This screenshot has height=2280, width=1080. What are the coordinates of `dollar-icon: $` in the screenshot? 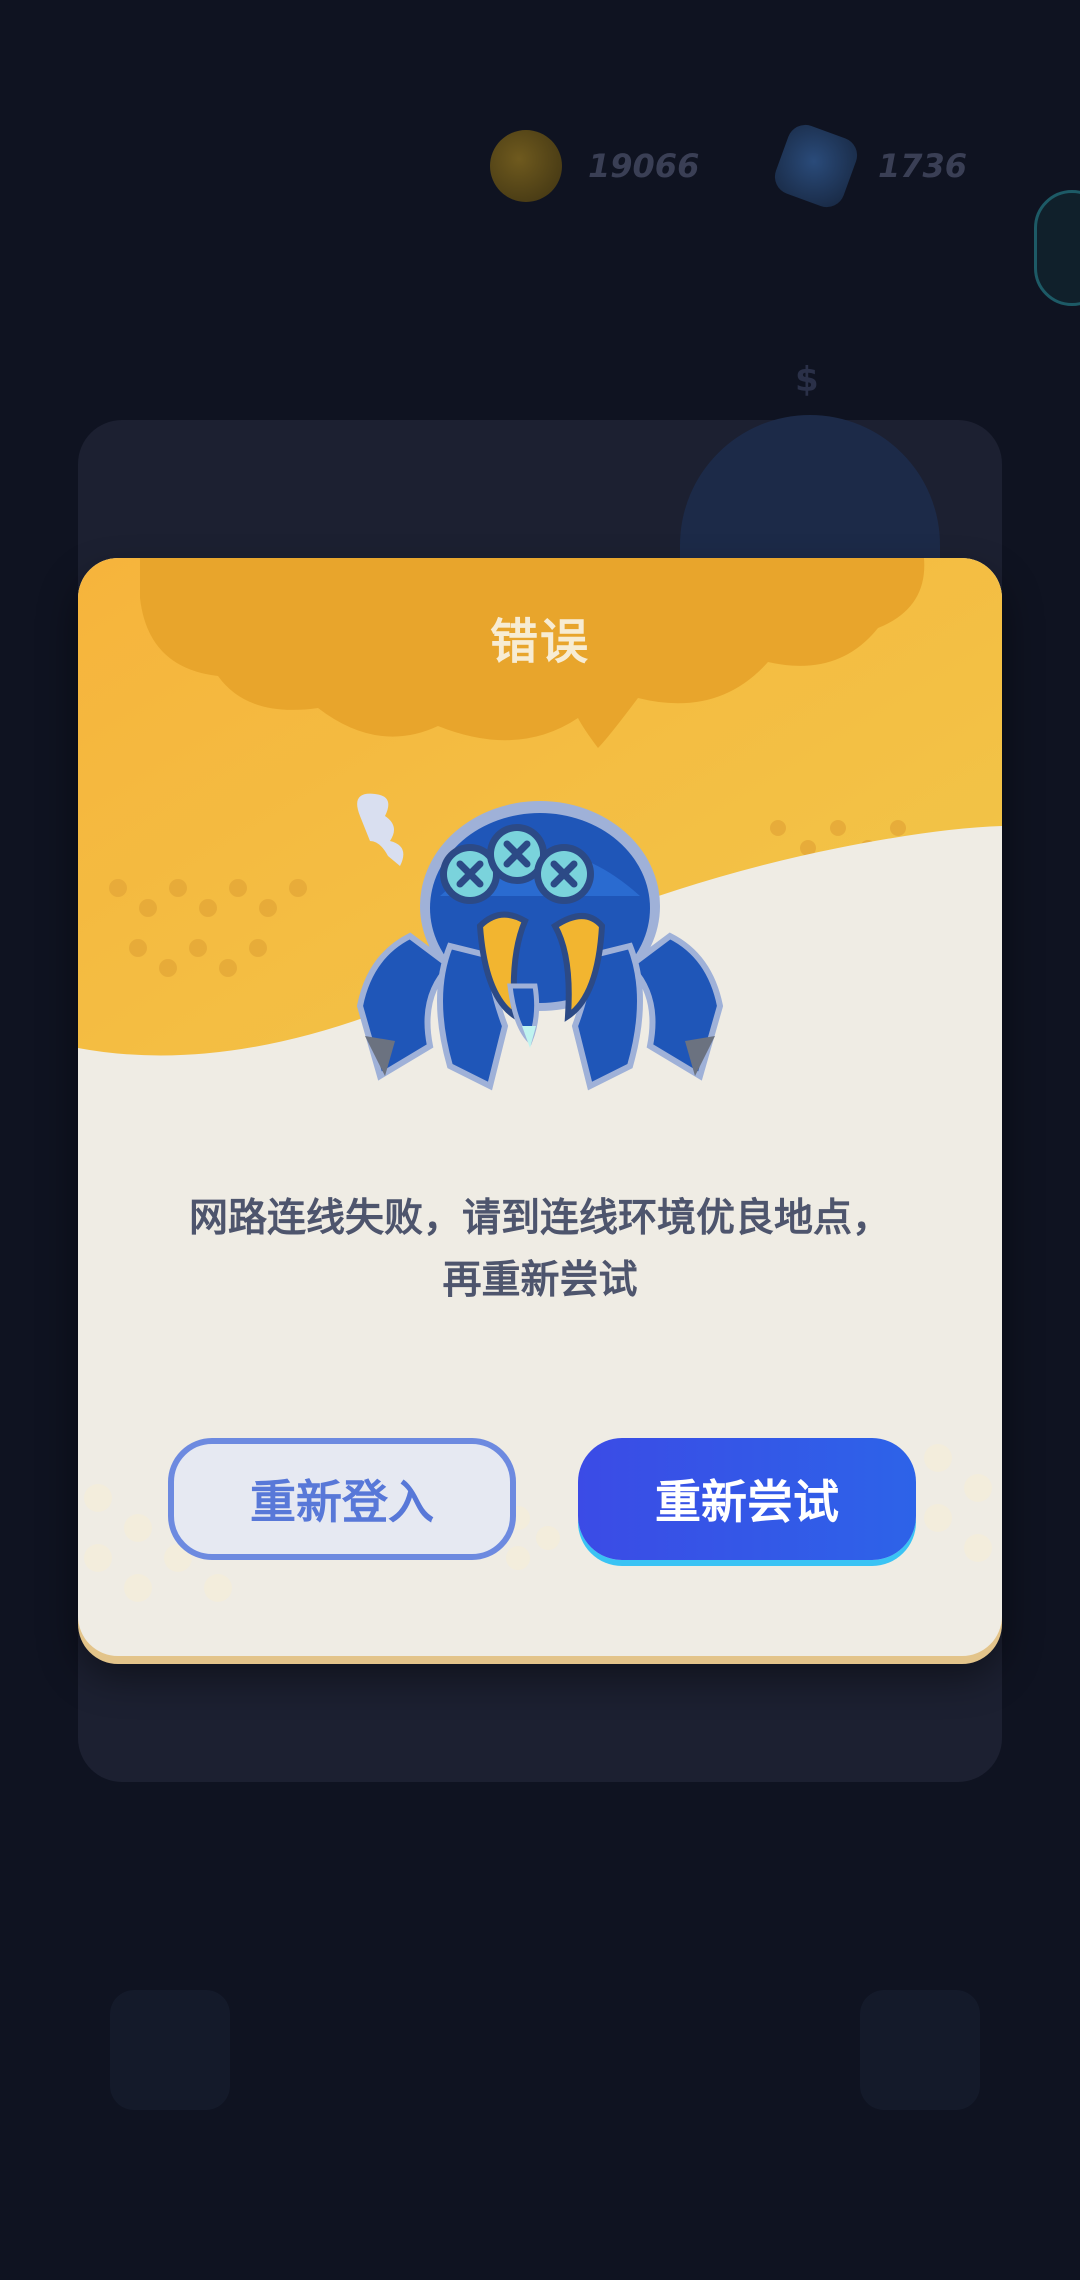 It's located at (807, 380).